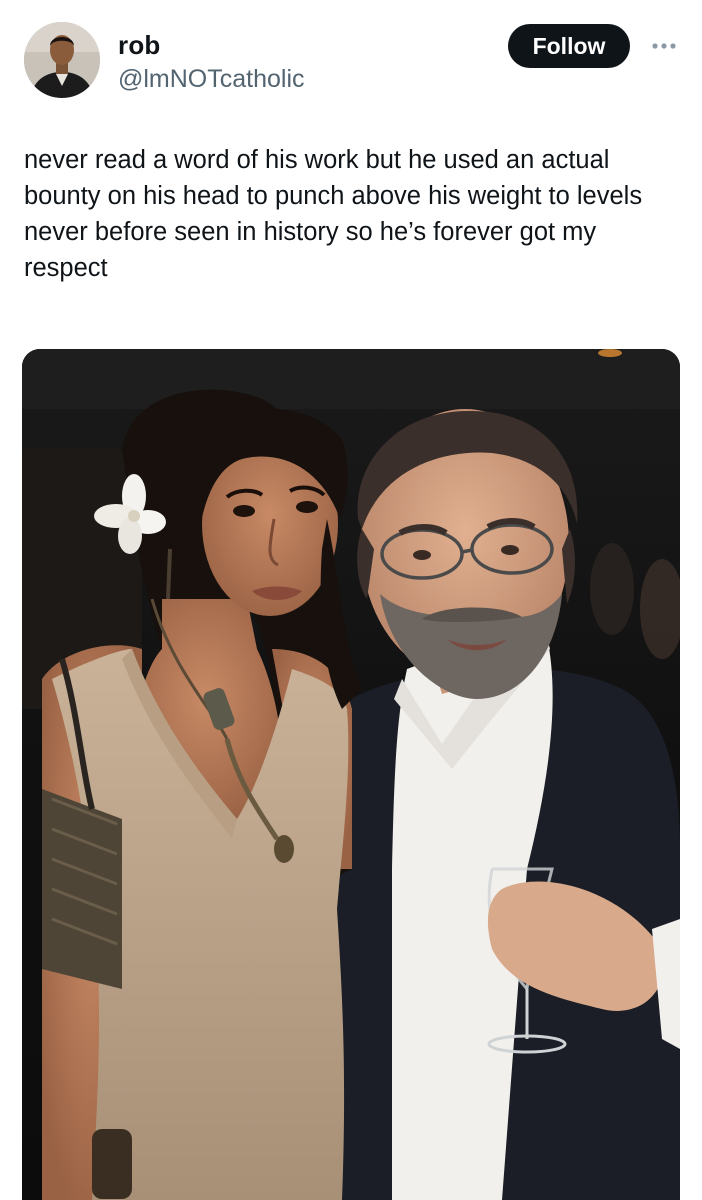 Image resolution: width=702 pixels, height=1200 pixels. Describe the element at coordinates (139, 45) in the screenshot. I see `author-display-name: rob` at that location.